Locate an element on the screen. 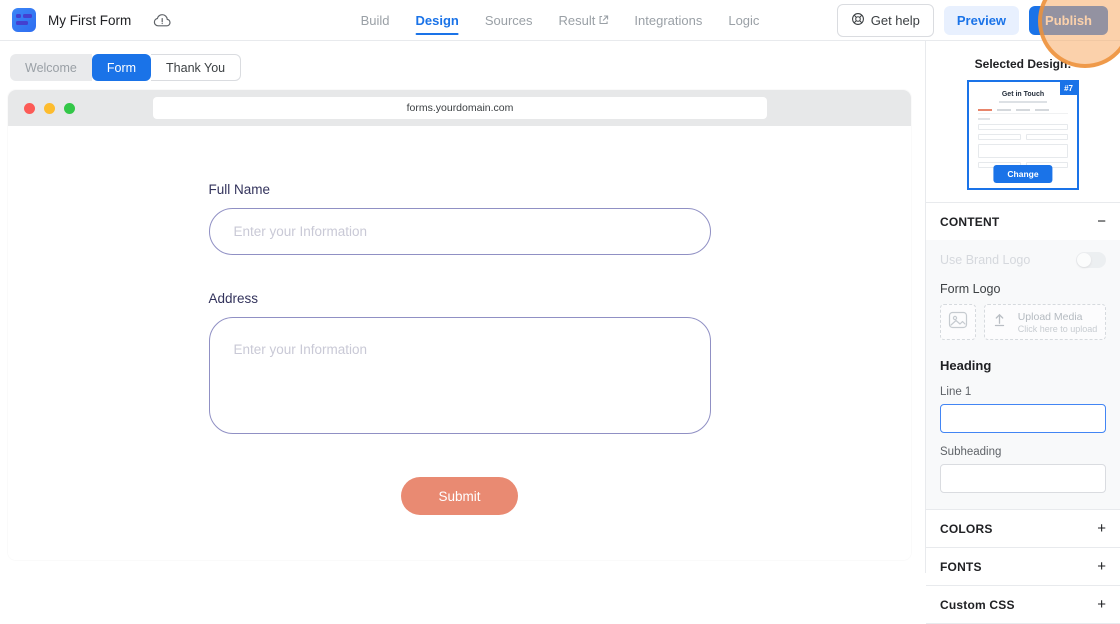  logo-placeholder-box is located at coordinates (958, 322).